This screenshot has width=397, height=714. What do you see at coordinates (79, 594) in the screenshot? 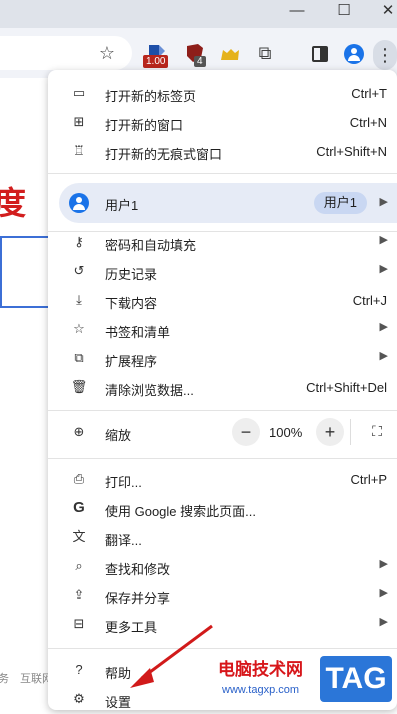
I see `share-icon: ⇪` at bounding box center [79, 594].